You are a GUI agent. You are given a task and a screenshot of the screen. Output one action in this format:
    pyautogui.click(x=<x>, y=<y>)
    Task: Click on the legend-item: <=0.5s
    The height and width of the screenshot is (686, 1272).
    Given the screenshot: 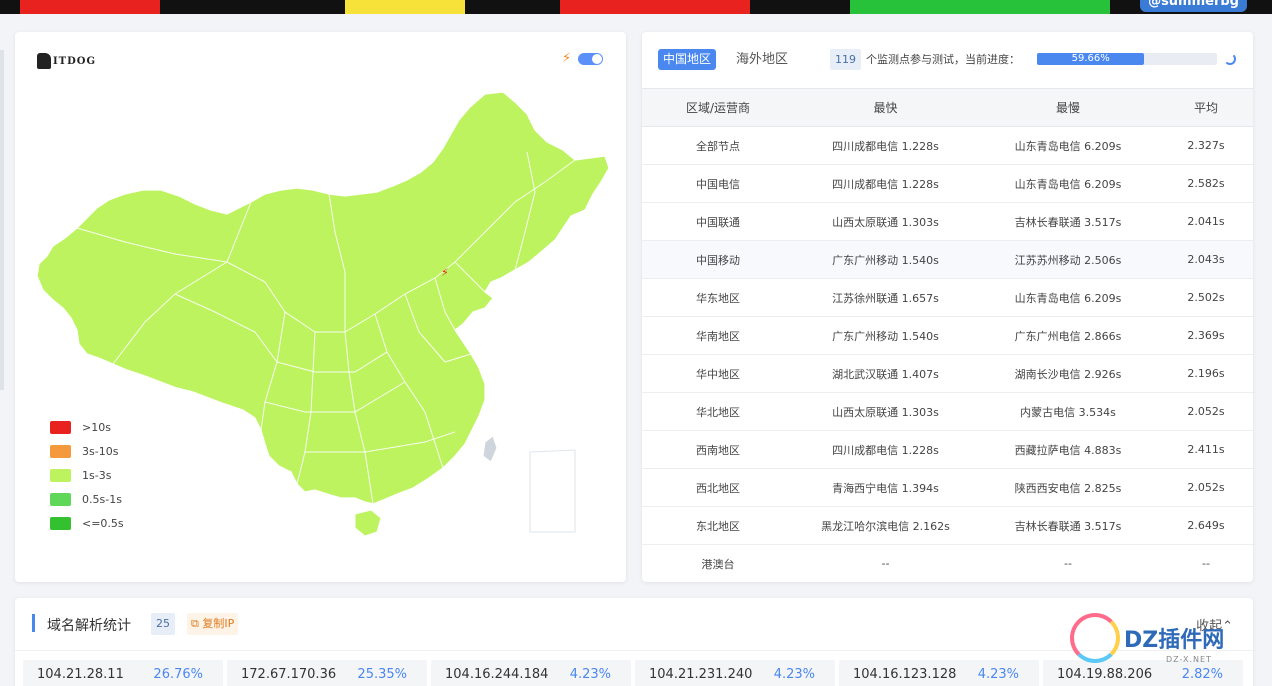 What is the action you would take?
    pyautogui.click(x=87, y=523)
    